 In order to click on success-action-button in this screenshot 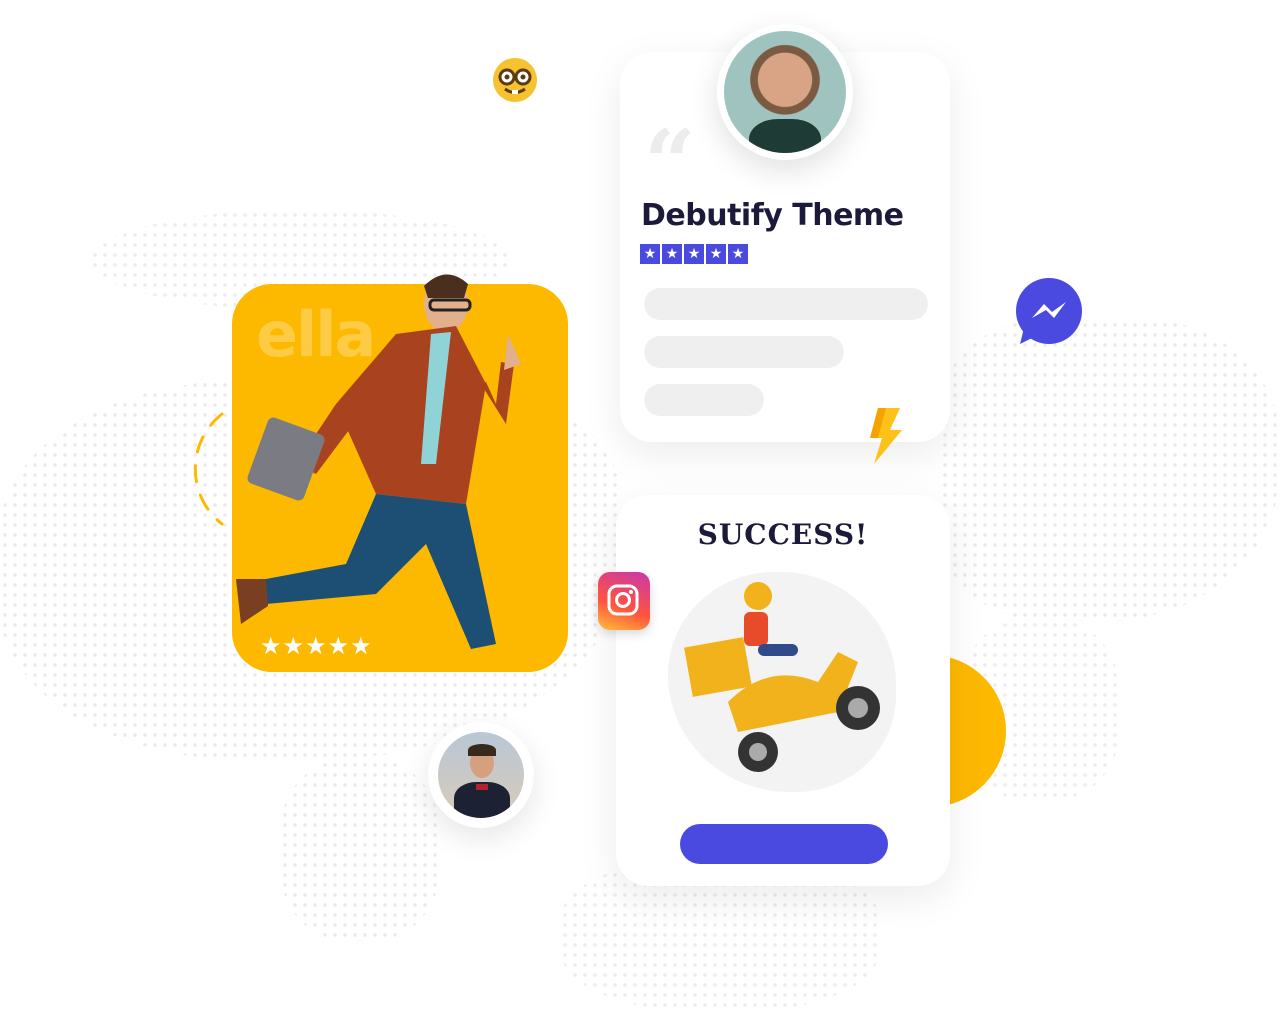, I will do `click(784, 844)`.